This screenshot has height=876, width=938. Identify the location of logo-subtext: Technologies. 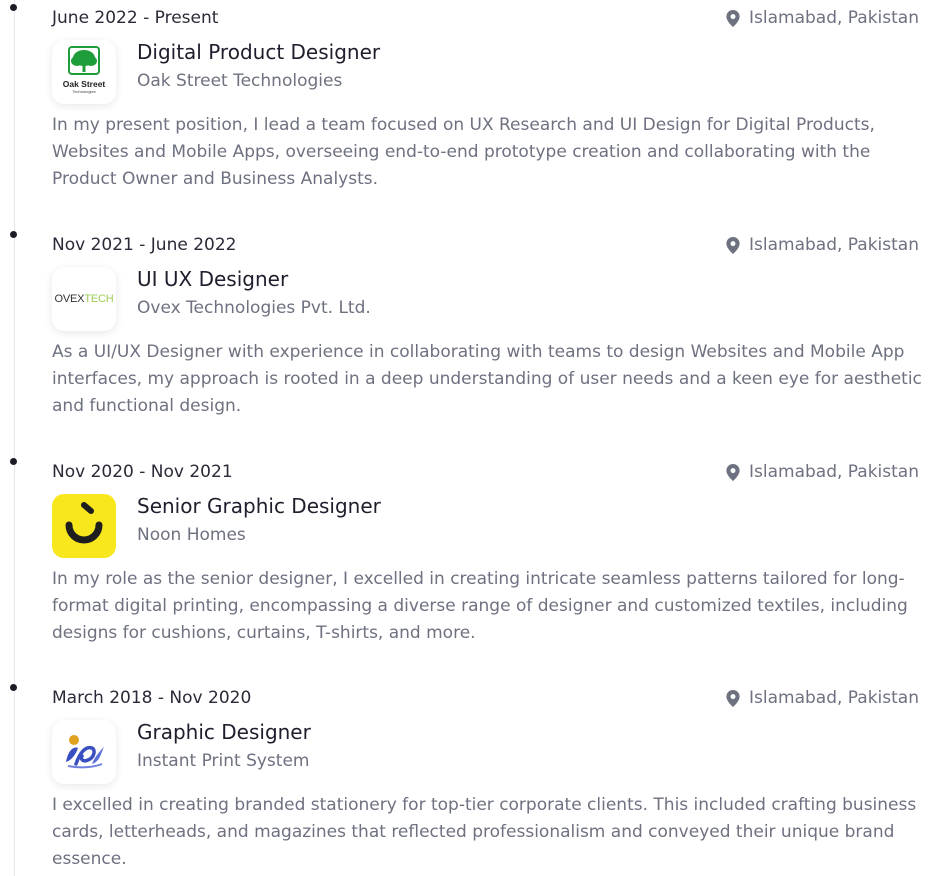
(84, 91).